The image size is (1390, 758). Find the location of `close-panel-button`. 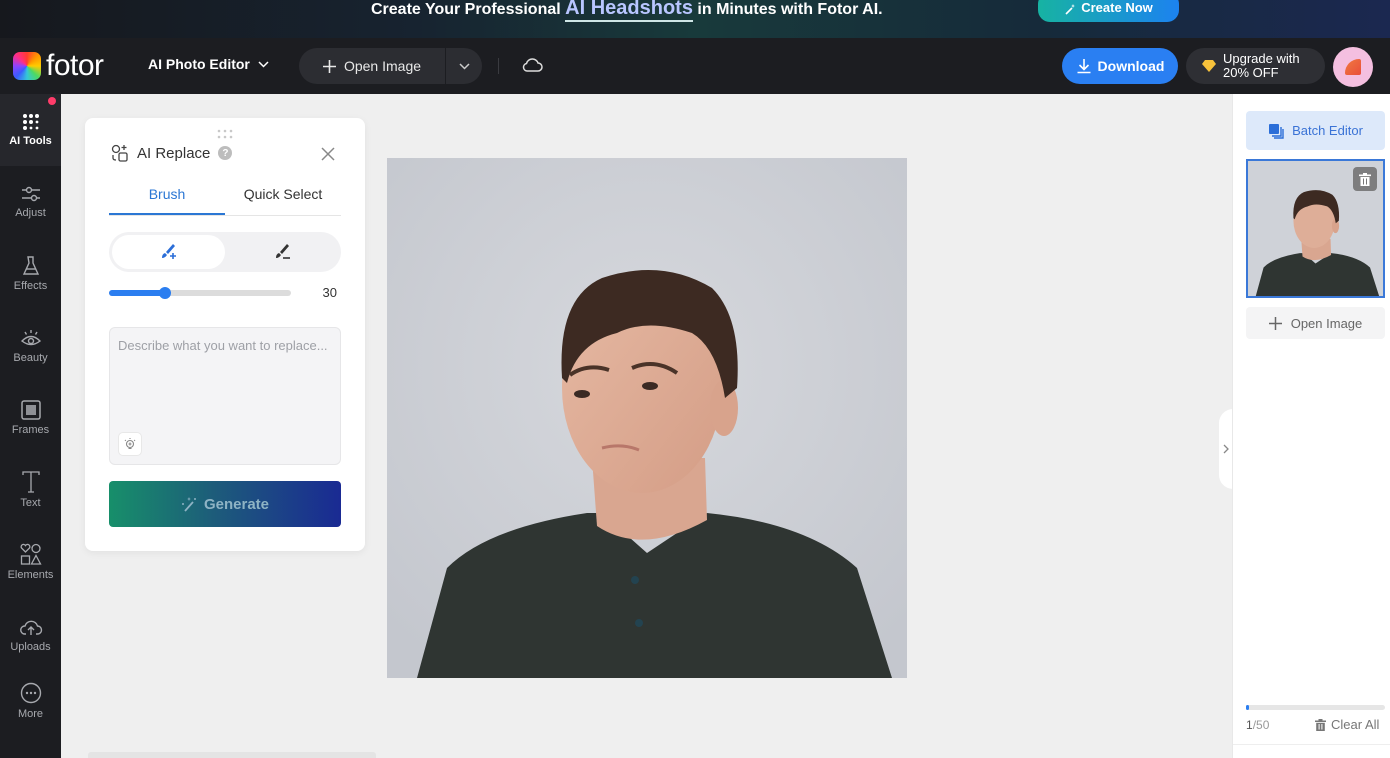

close-panel-button is located at coordinates (328, 155).